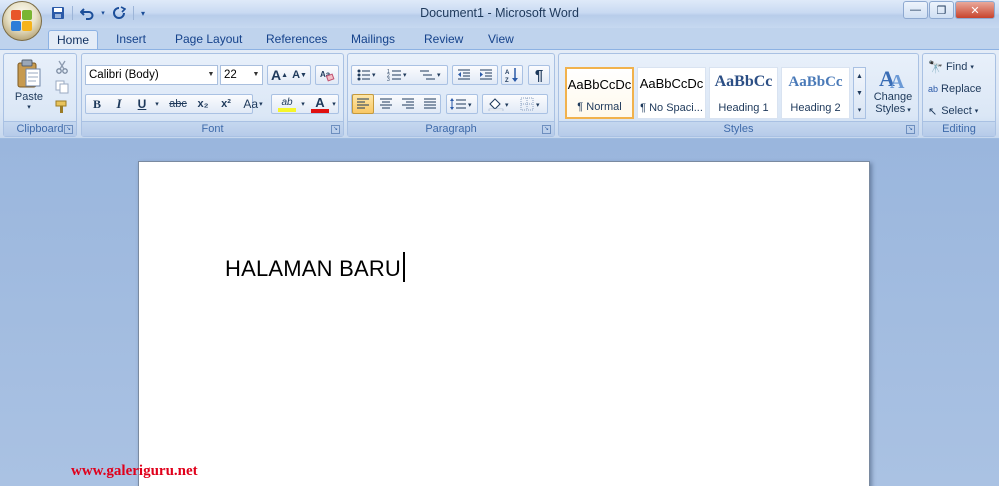 The image size is (999, 486). I want to click on clipboard-group: Paste ▾ Clipboard ↘, so click(40, 95).